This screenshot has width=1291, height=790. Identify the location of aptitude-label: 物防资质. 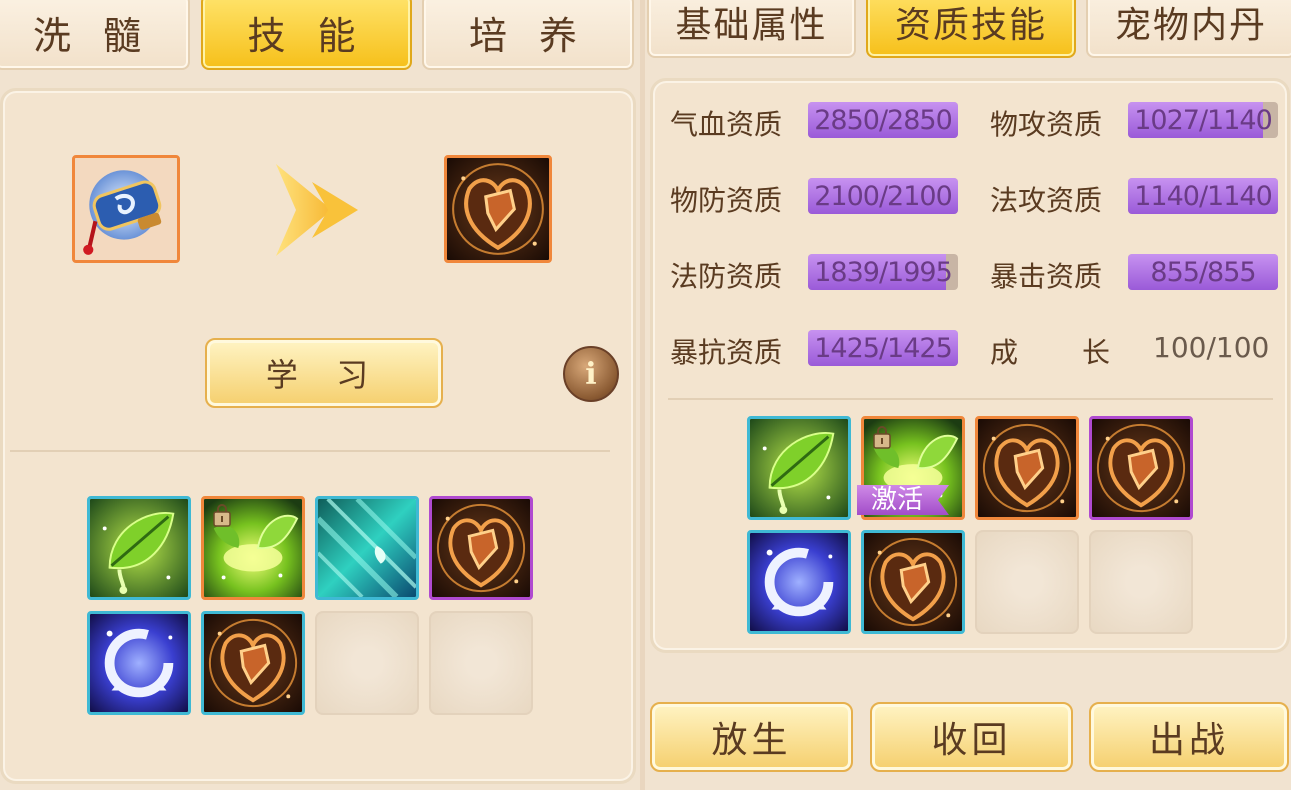
(726, 200).